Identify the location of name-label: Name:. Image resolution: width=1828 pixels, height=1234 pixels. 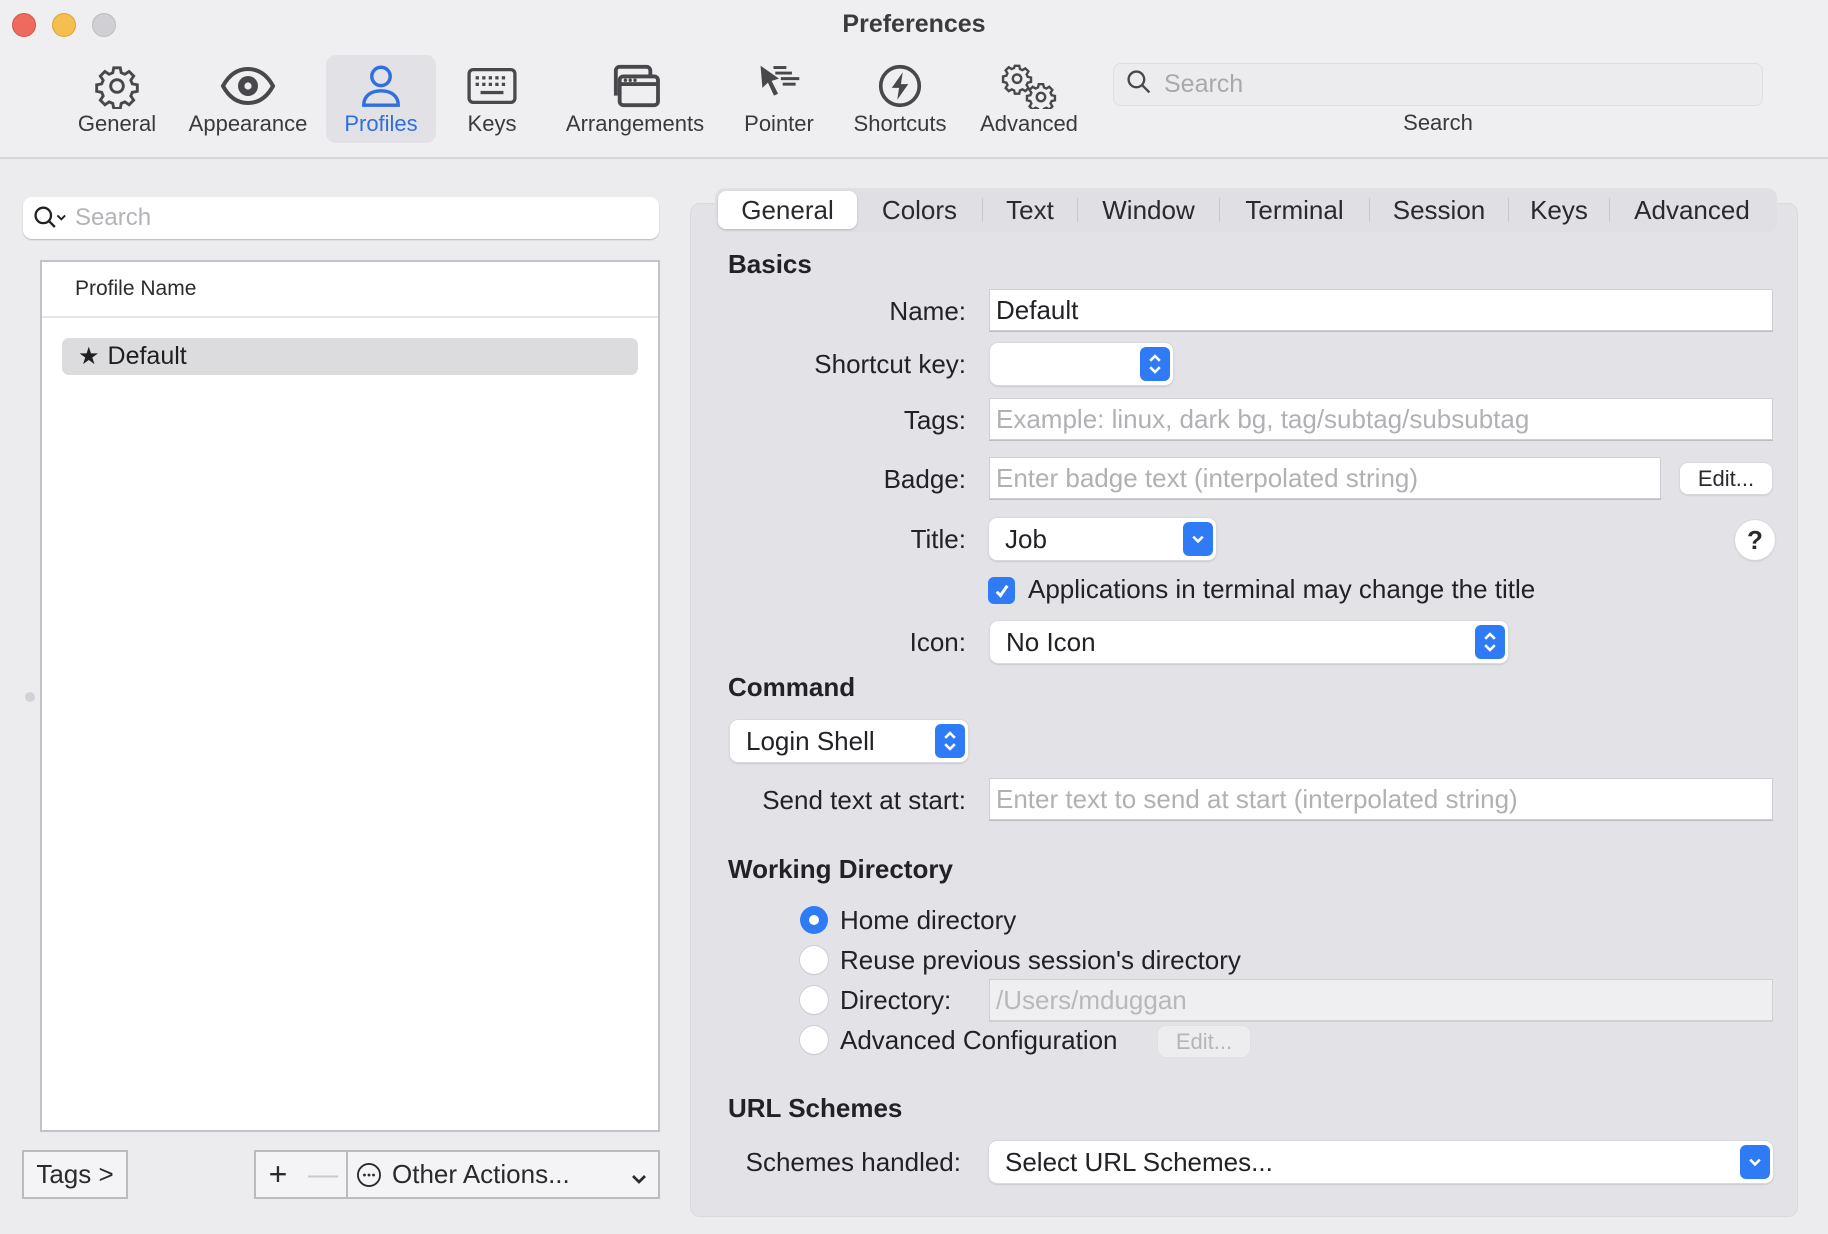
(927, 311).